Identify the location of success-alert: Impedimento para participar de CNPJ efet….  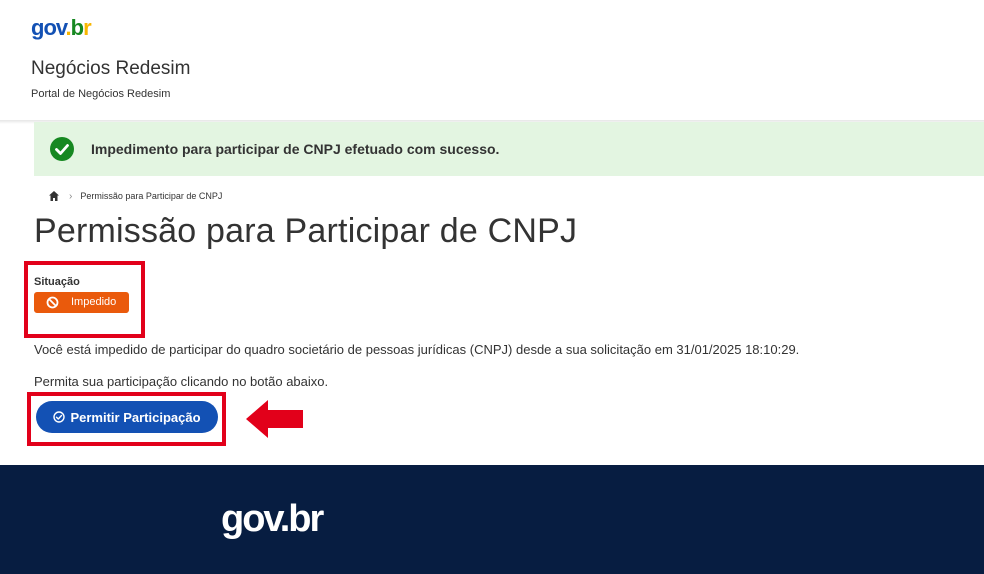
(509, 149).